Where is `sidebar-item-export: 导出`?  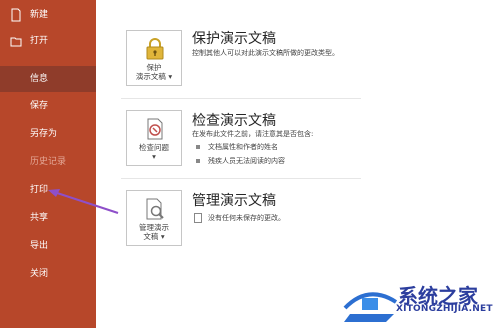 sidebar-item-export: 导出 is located at coordinates (48, 246).